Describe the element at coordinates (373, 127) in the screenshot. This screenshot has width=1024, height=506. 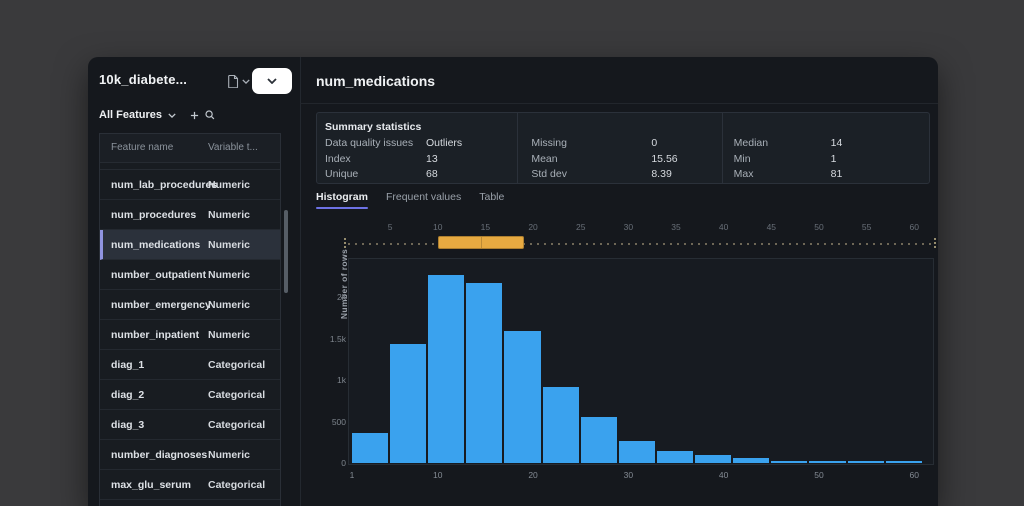
I see `summary-header: Summary statistics` at that location.